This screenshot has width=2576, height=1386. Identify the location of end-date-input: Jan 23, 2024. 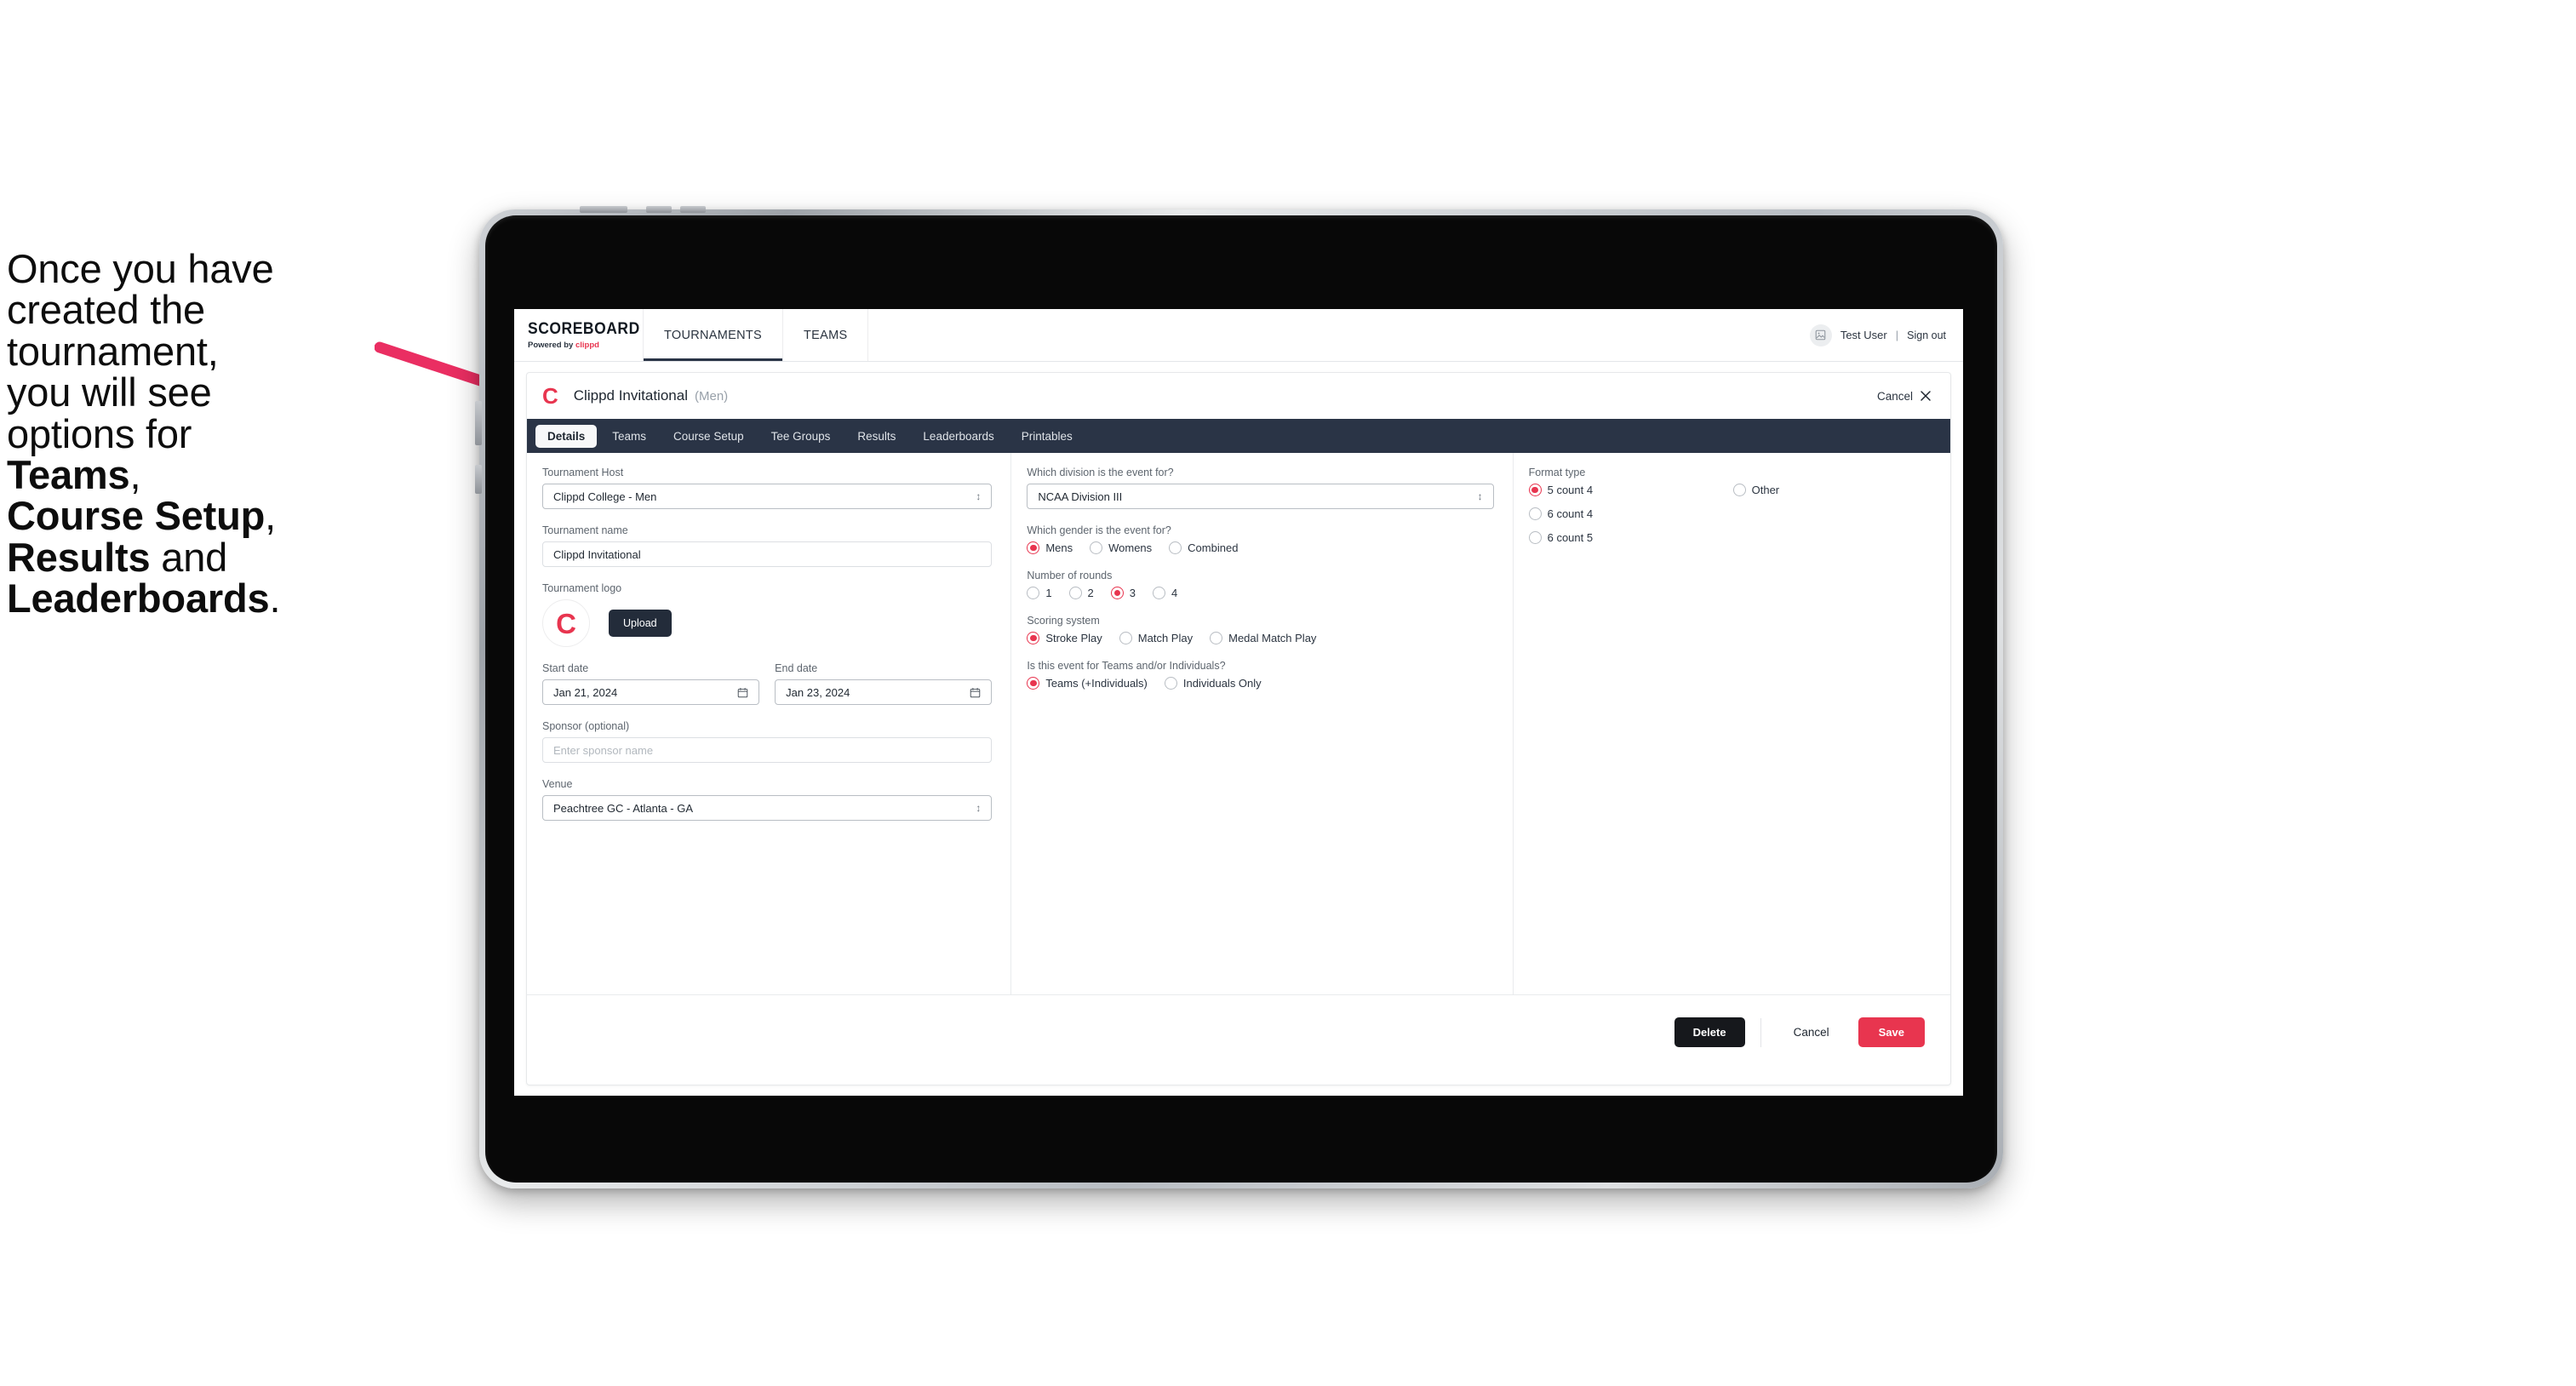
(884, 692).